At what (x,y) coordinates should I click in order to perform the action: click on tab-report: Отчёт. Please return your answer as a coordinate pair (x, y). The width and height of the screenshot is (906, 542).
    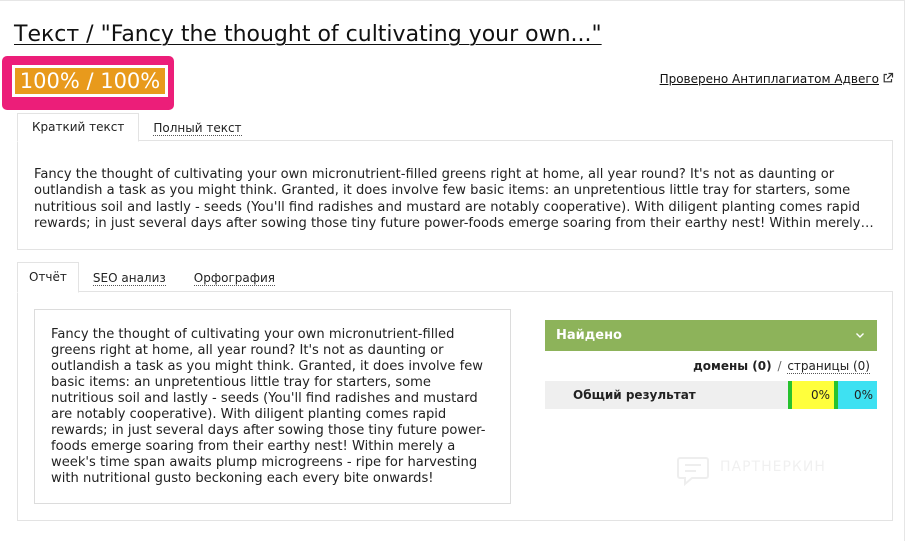
    Looking at the image, I should click on (48, 277).